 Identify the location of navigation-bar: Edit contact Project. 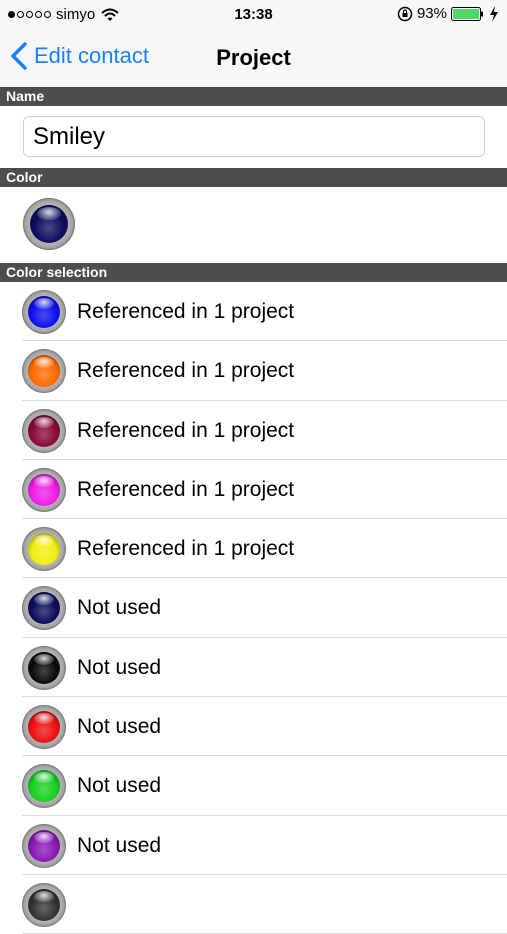
(253, 58).